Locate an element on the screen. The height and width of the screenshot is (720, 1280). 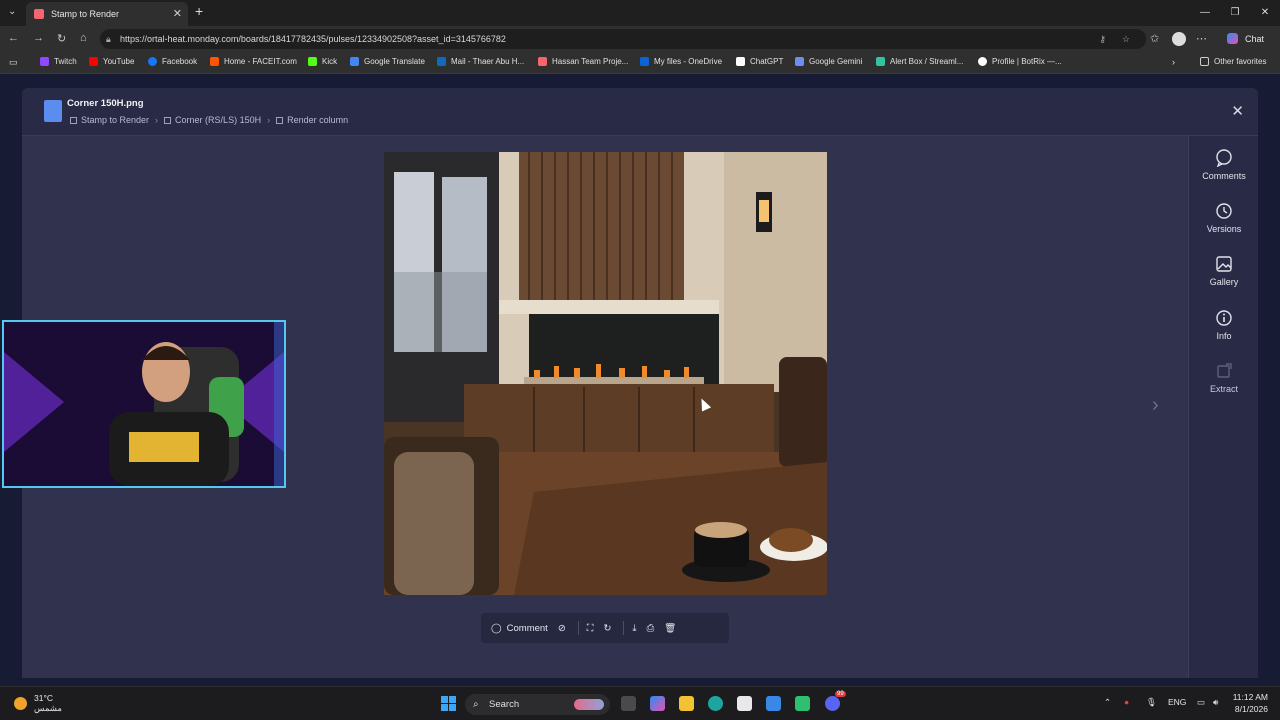
close-window-icon: ✕ is located at coordinates (1265, 13).